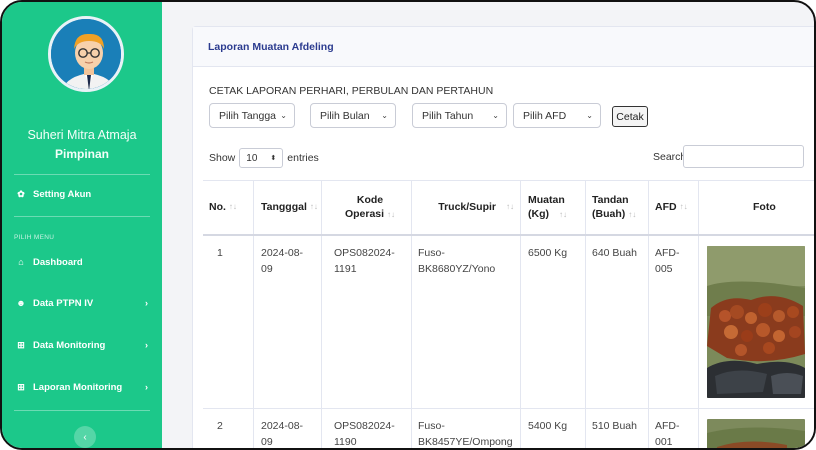 The width and height of the screenshot is (816, 450). I want to click on column-header-muatan: Muatan (Kg) ↑↓, so click(554, 207).